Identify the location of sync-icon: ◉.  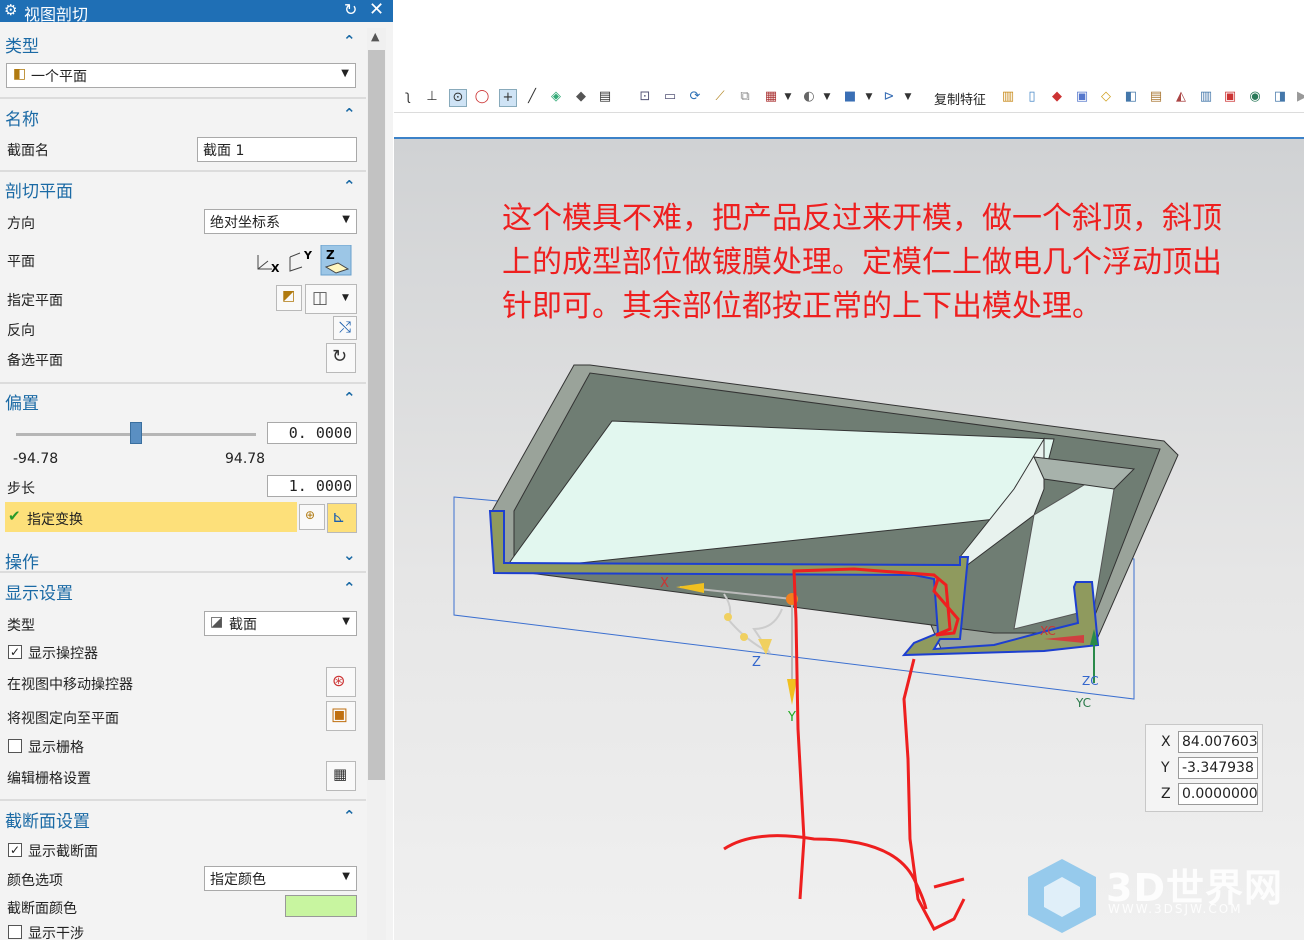
(1255, 97).